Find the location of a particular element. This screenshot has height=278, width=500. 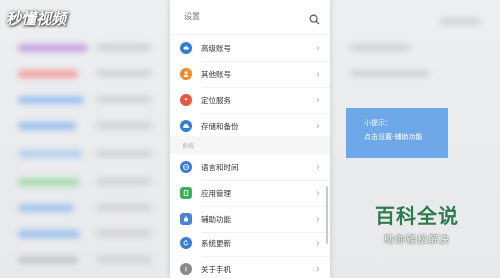

brand-logo: 百科全说 助你轻松解决 is located at coordinates (417, 223).